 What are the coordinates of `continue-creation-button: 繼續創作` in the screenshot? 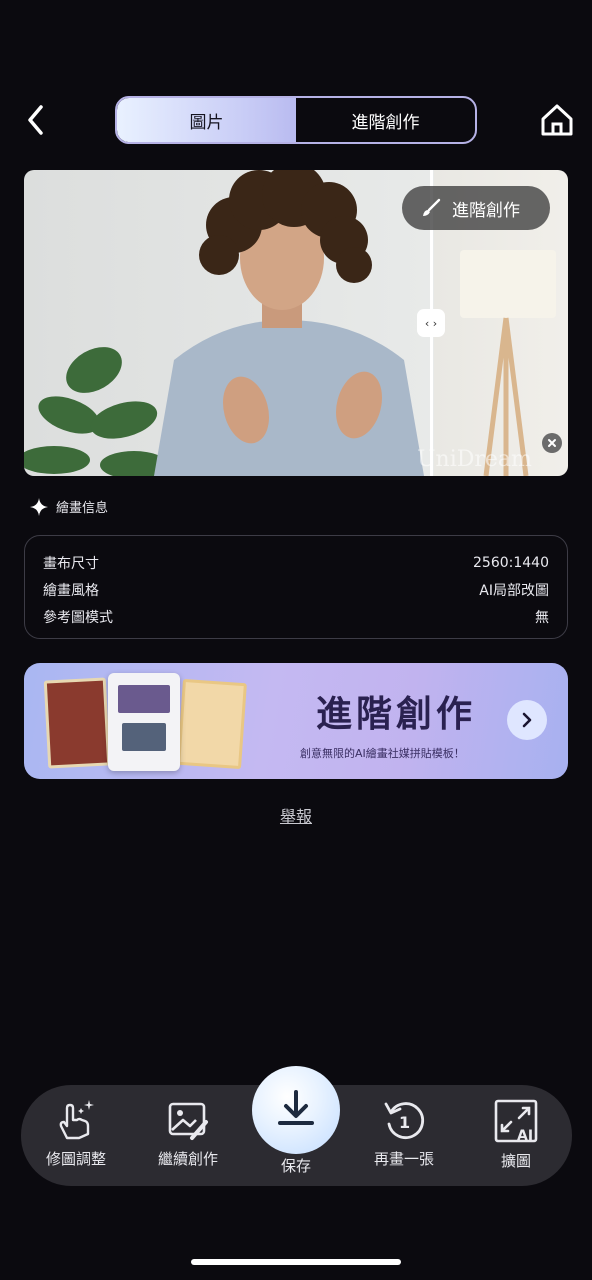 It's located at (188, 1133).